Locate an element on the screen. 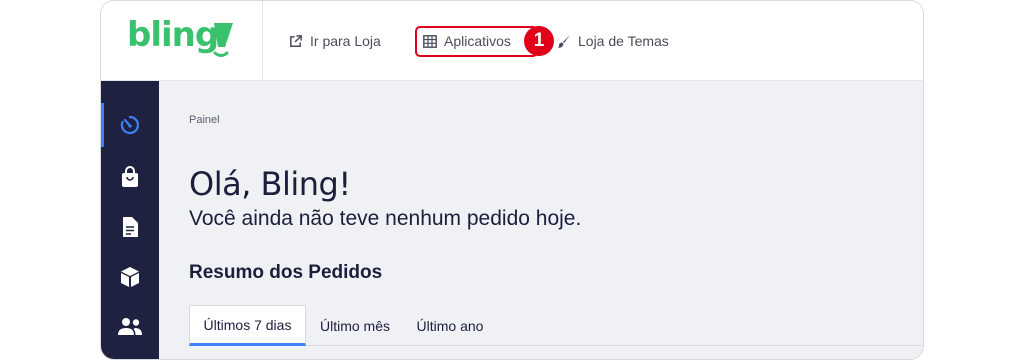  shopping-bag-icon is located at coordinates (130, 176).